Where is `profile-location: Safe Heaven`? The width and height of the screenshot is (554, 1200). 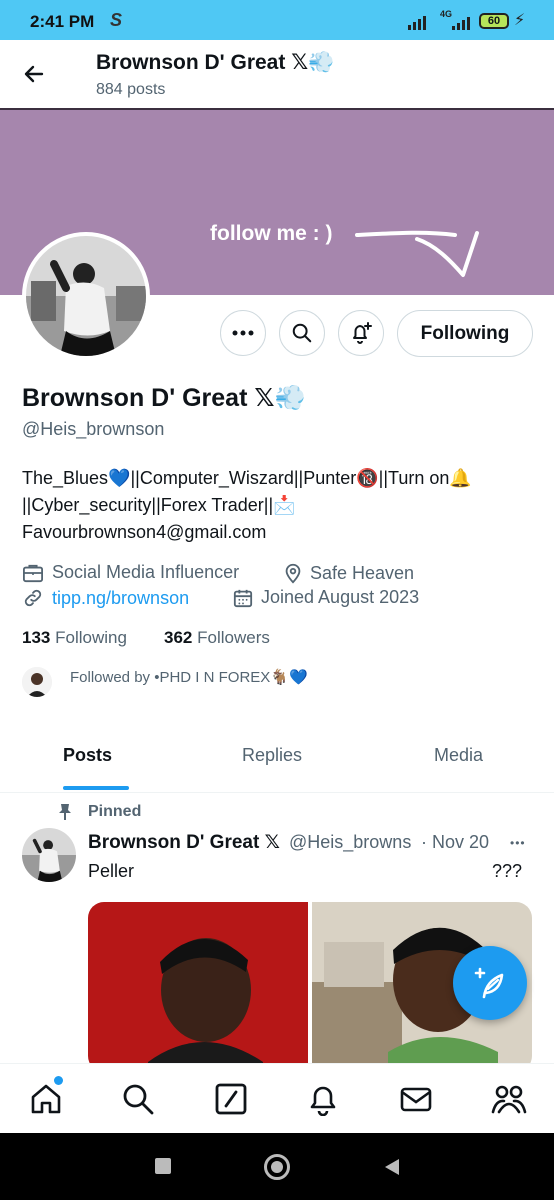 profile-location: Safe Heaven is located at coordinates (348, 573).